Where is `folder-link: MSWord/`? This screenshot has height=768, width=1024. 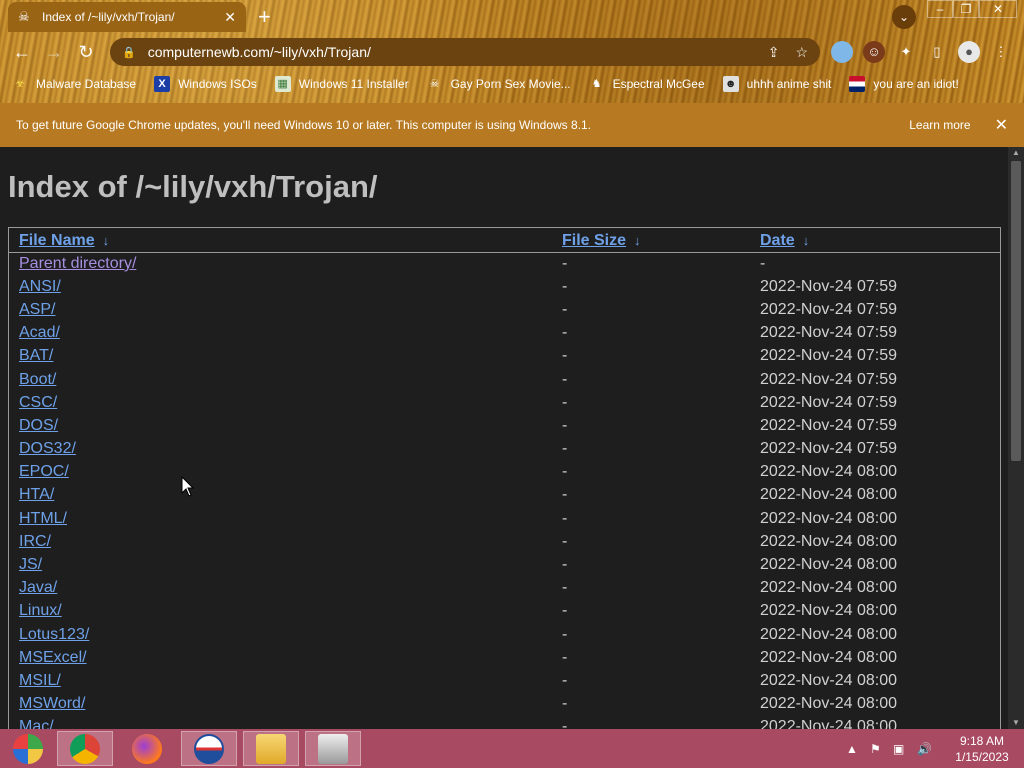 folder-link: MSWord/ is located at coordinates (52, 703).